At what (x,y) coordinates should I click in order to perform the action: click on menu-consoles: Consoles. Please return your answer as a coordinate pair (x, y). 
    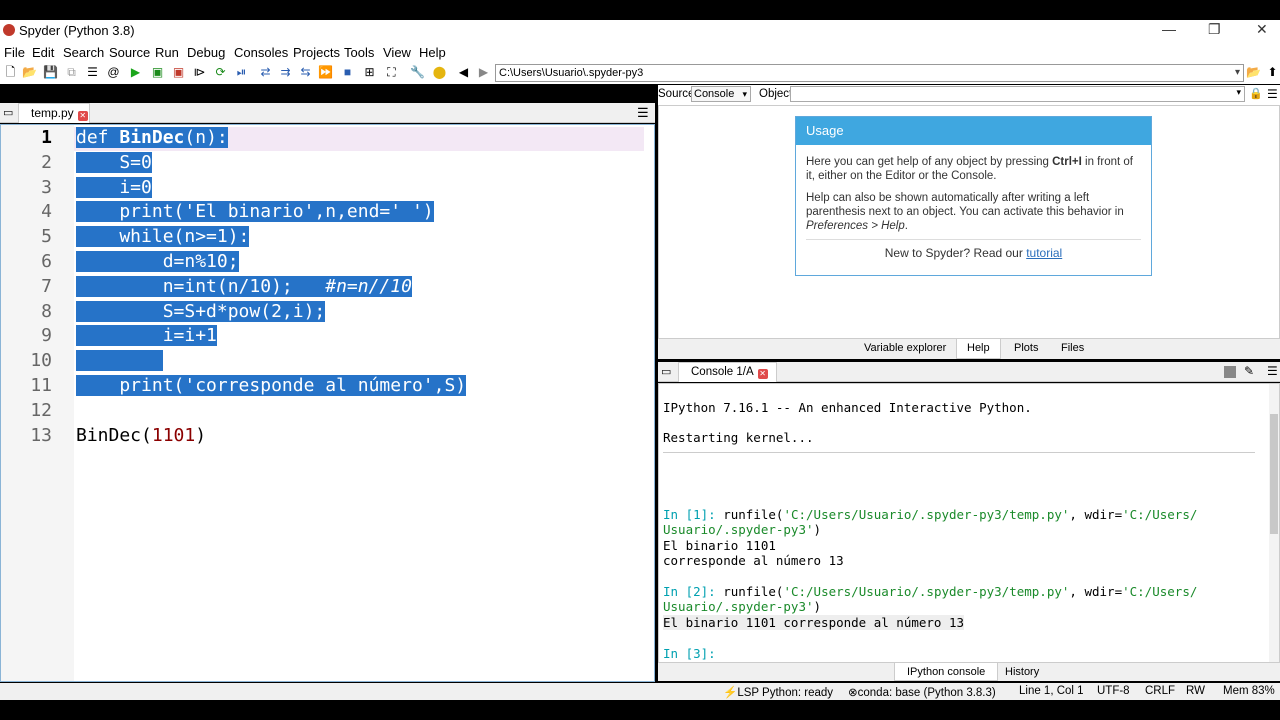
    Looking at the image, I should click on (261, 52).